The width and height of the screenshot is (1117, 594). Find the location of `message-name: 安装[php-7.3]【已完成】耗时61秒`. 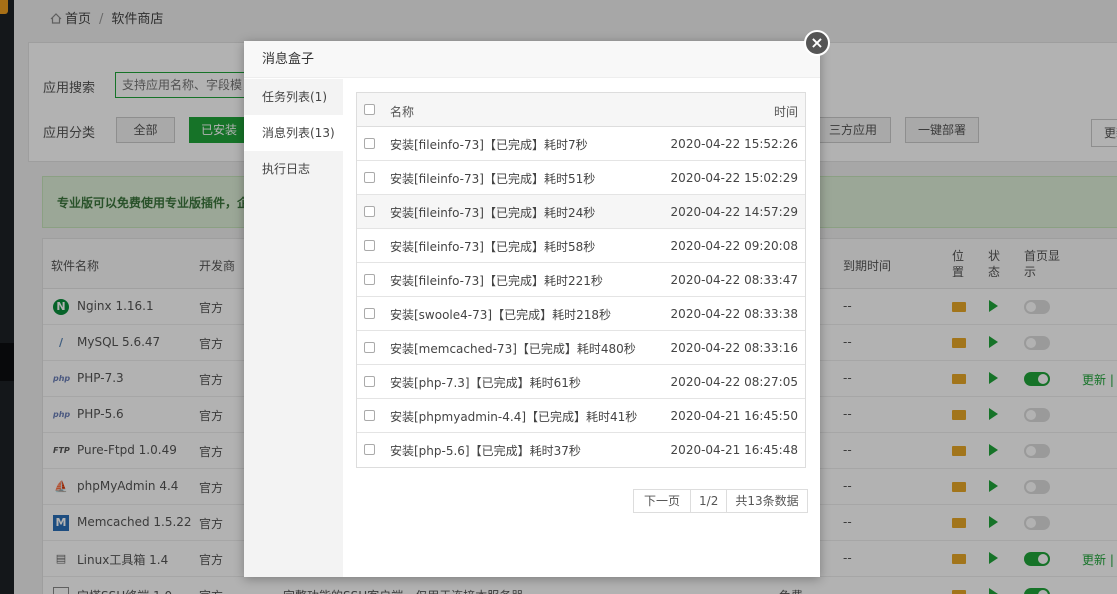

message-name: 安装[php-7.3]【已完成】耗时61秒 is located at coordinates (485, 383).